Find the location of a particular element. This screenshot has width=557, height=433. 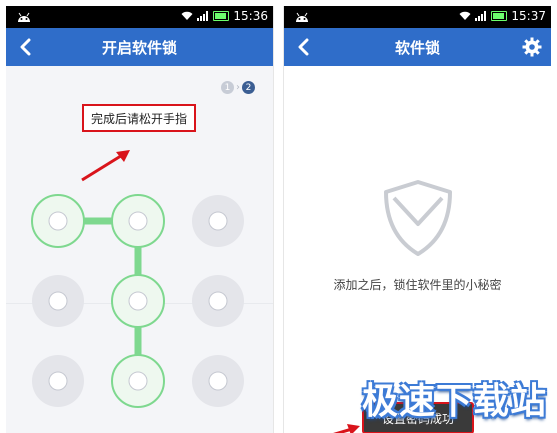

clock: 15:37 is located at coordinates (528, 16).